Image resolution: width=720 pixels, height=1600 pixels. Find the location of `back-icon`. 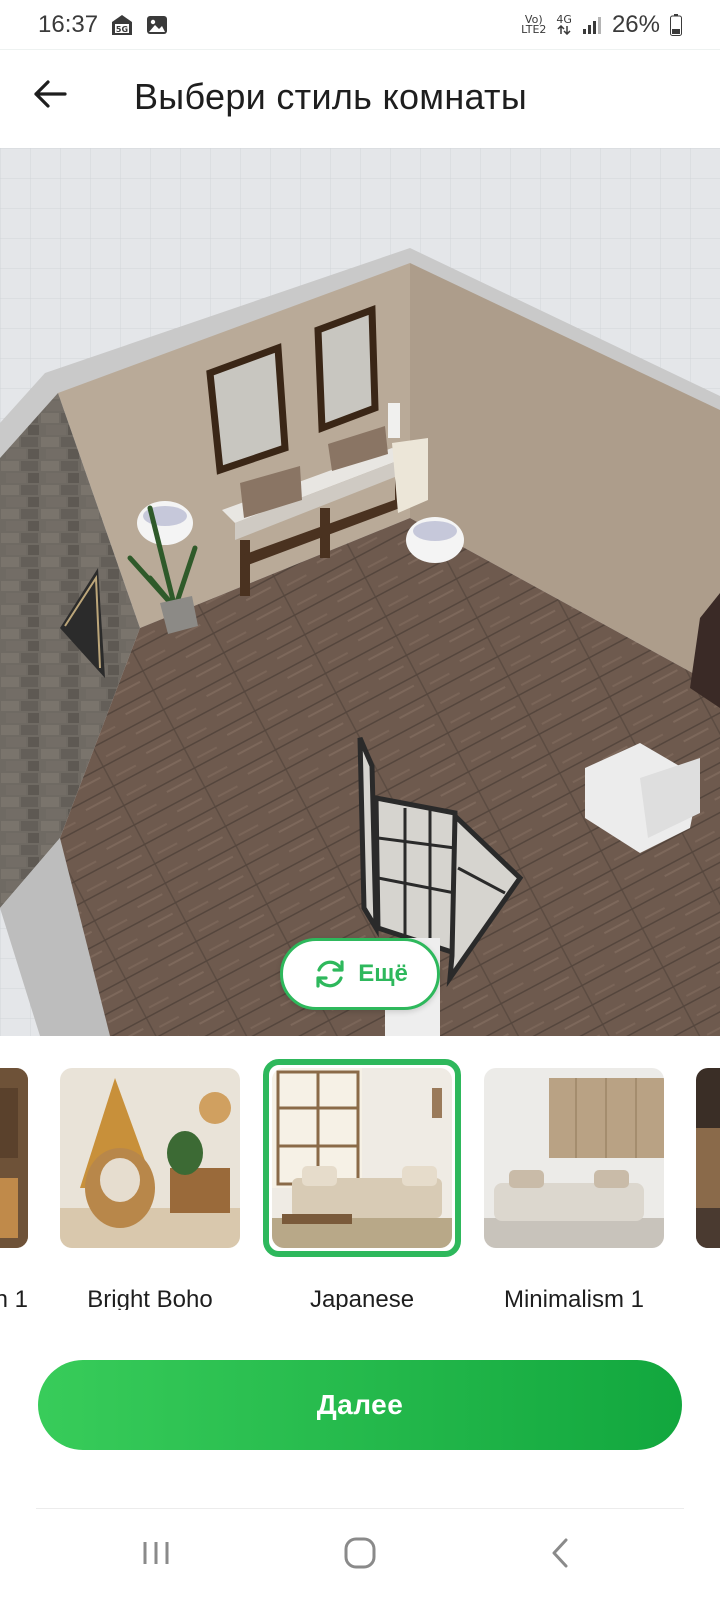

back-icon is located at coordinates (560, 1555).